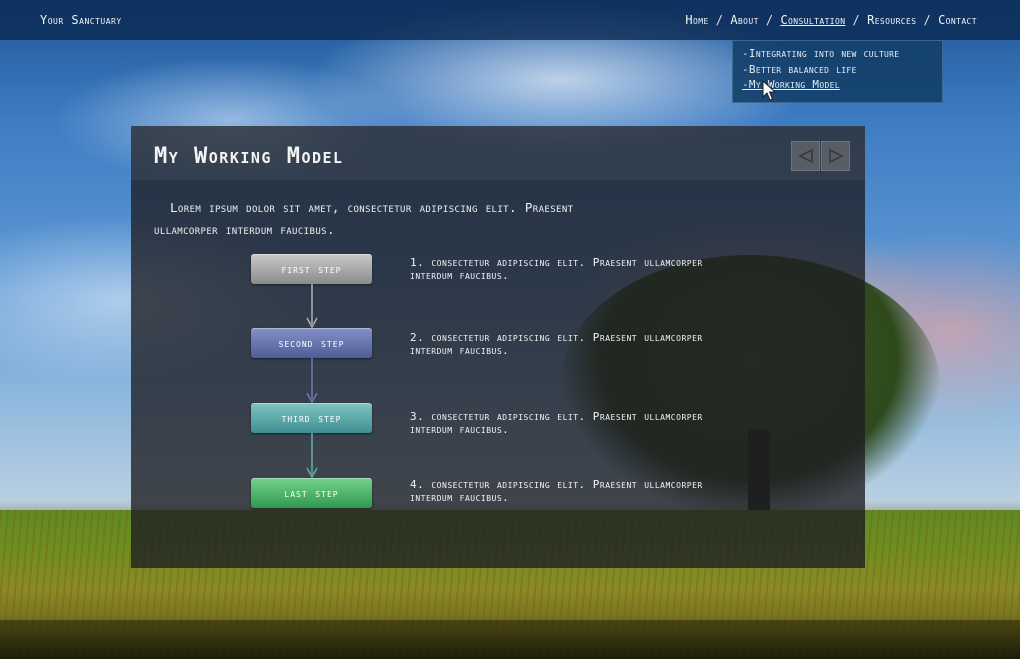  Describe the element at coordinates (891, 20) in the screenshot. I see `nav-resources: Resources` at that location.